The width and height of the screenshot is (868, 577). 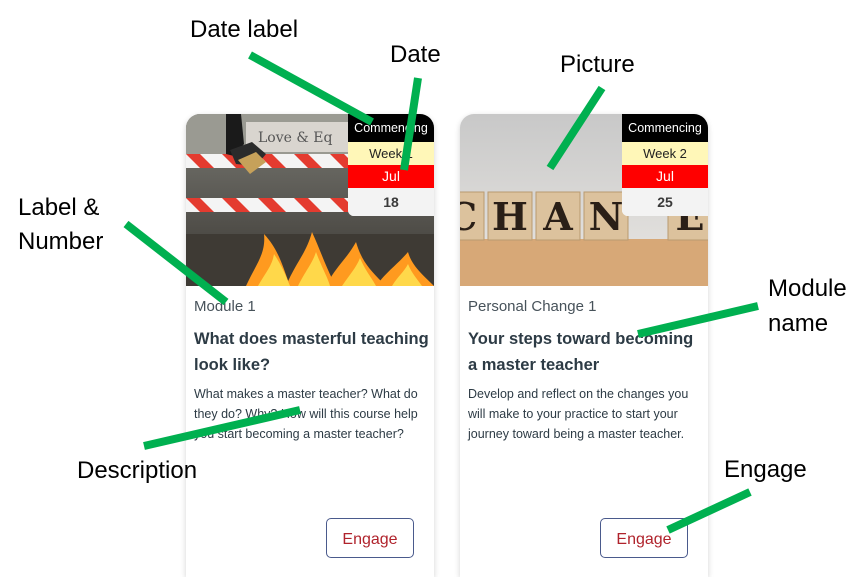 What do you see at coordinates (597, 64) in the screenshot?
I see `annotation-picture: Picture` at bounding box center [597, 64].